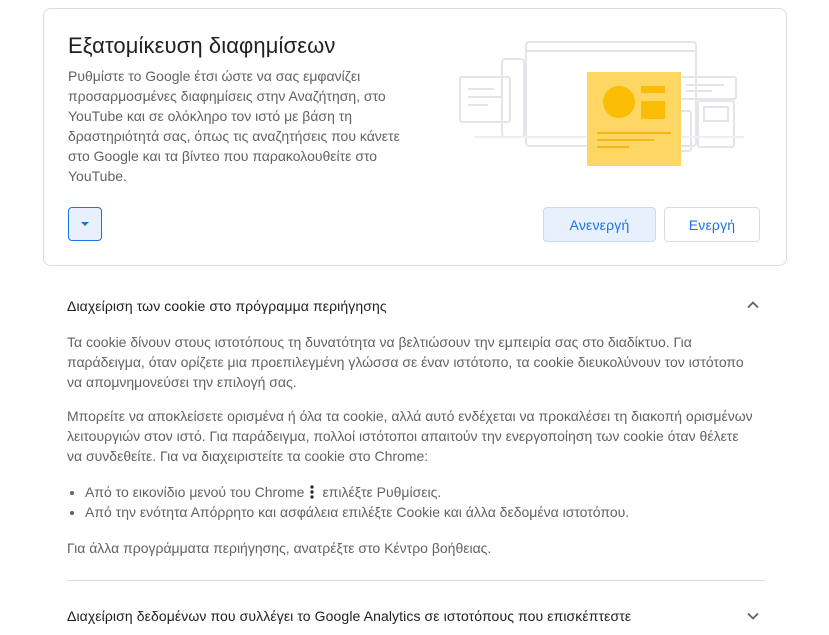 This screenshot has height=635, width=829. What do you see at coordinates (202, 45) in the screenshot?
I see `card-title: Εξατομίκευση διαφημίσεων` at bounding box center [202, 45].